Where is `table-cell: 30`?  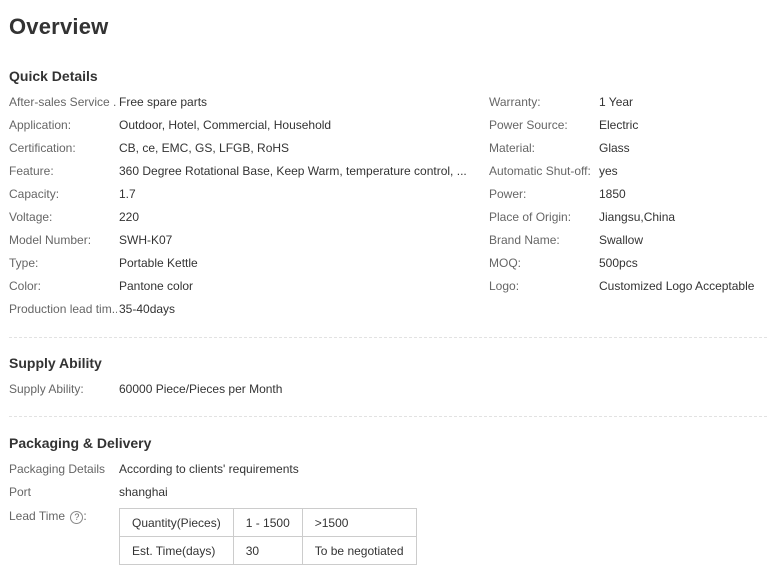 table-cell: 30 is located at coordinates (267, 550).